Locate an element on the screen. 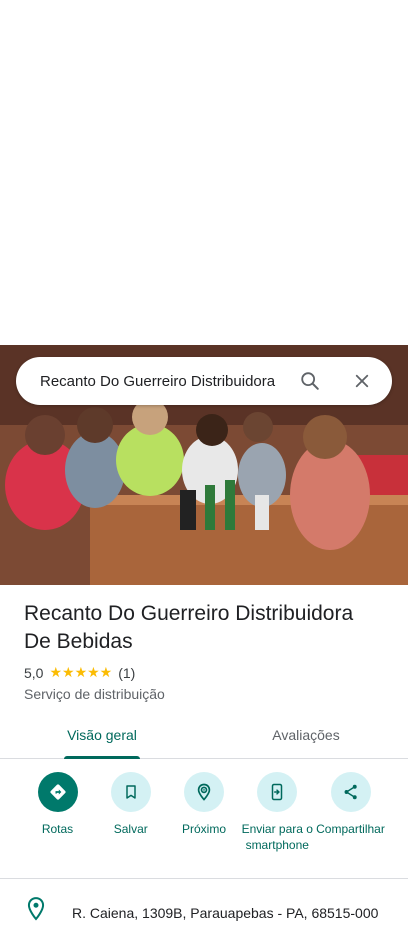  nearby-icon is located at coordinates (204, 792).